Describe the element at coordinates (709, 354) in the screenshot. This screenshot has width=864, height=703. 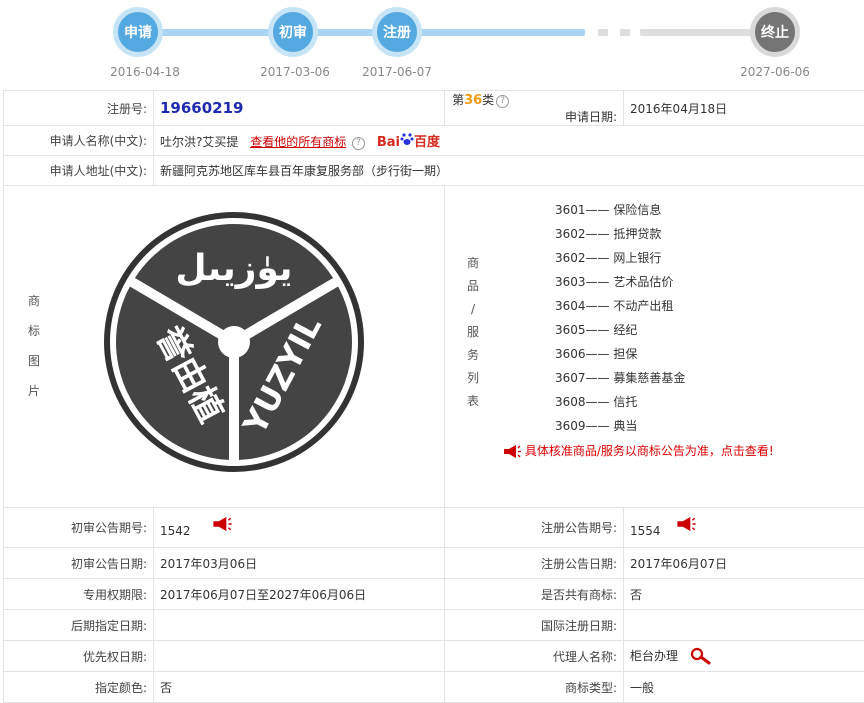
I see `service-item: 3606—— 担保` at that location.